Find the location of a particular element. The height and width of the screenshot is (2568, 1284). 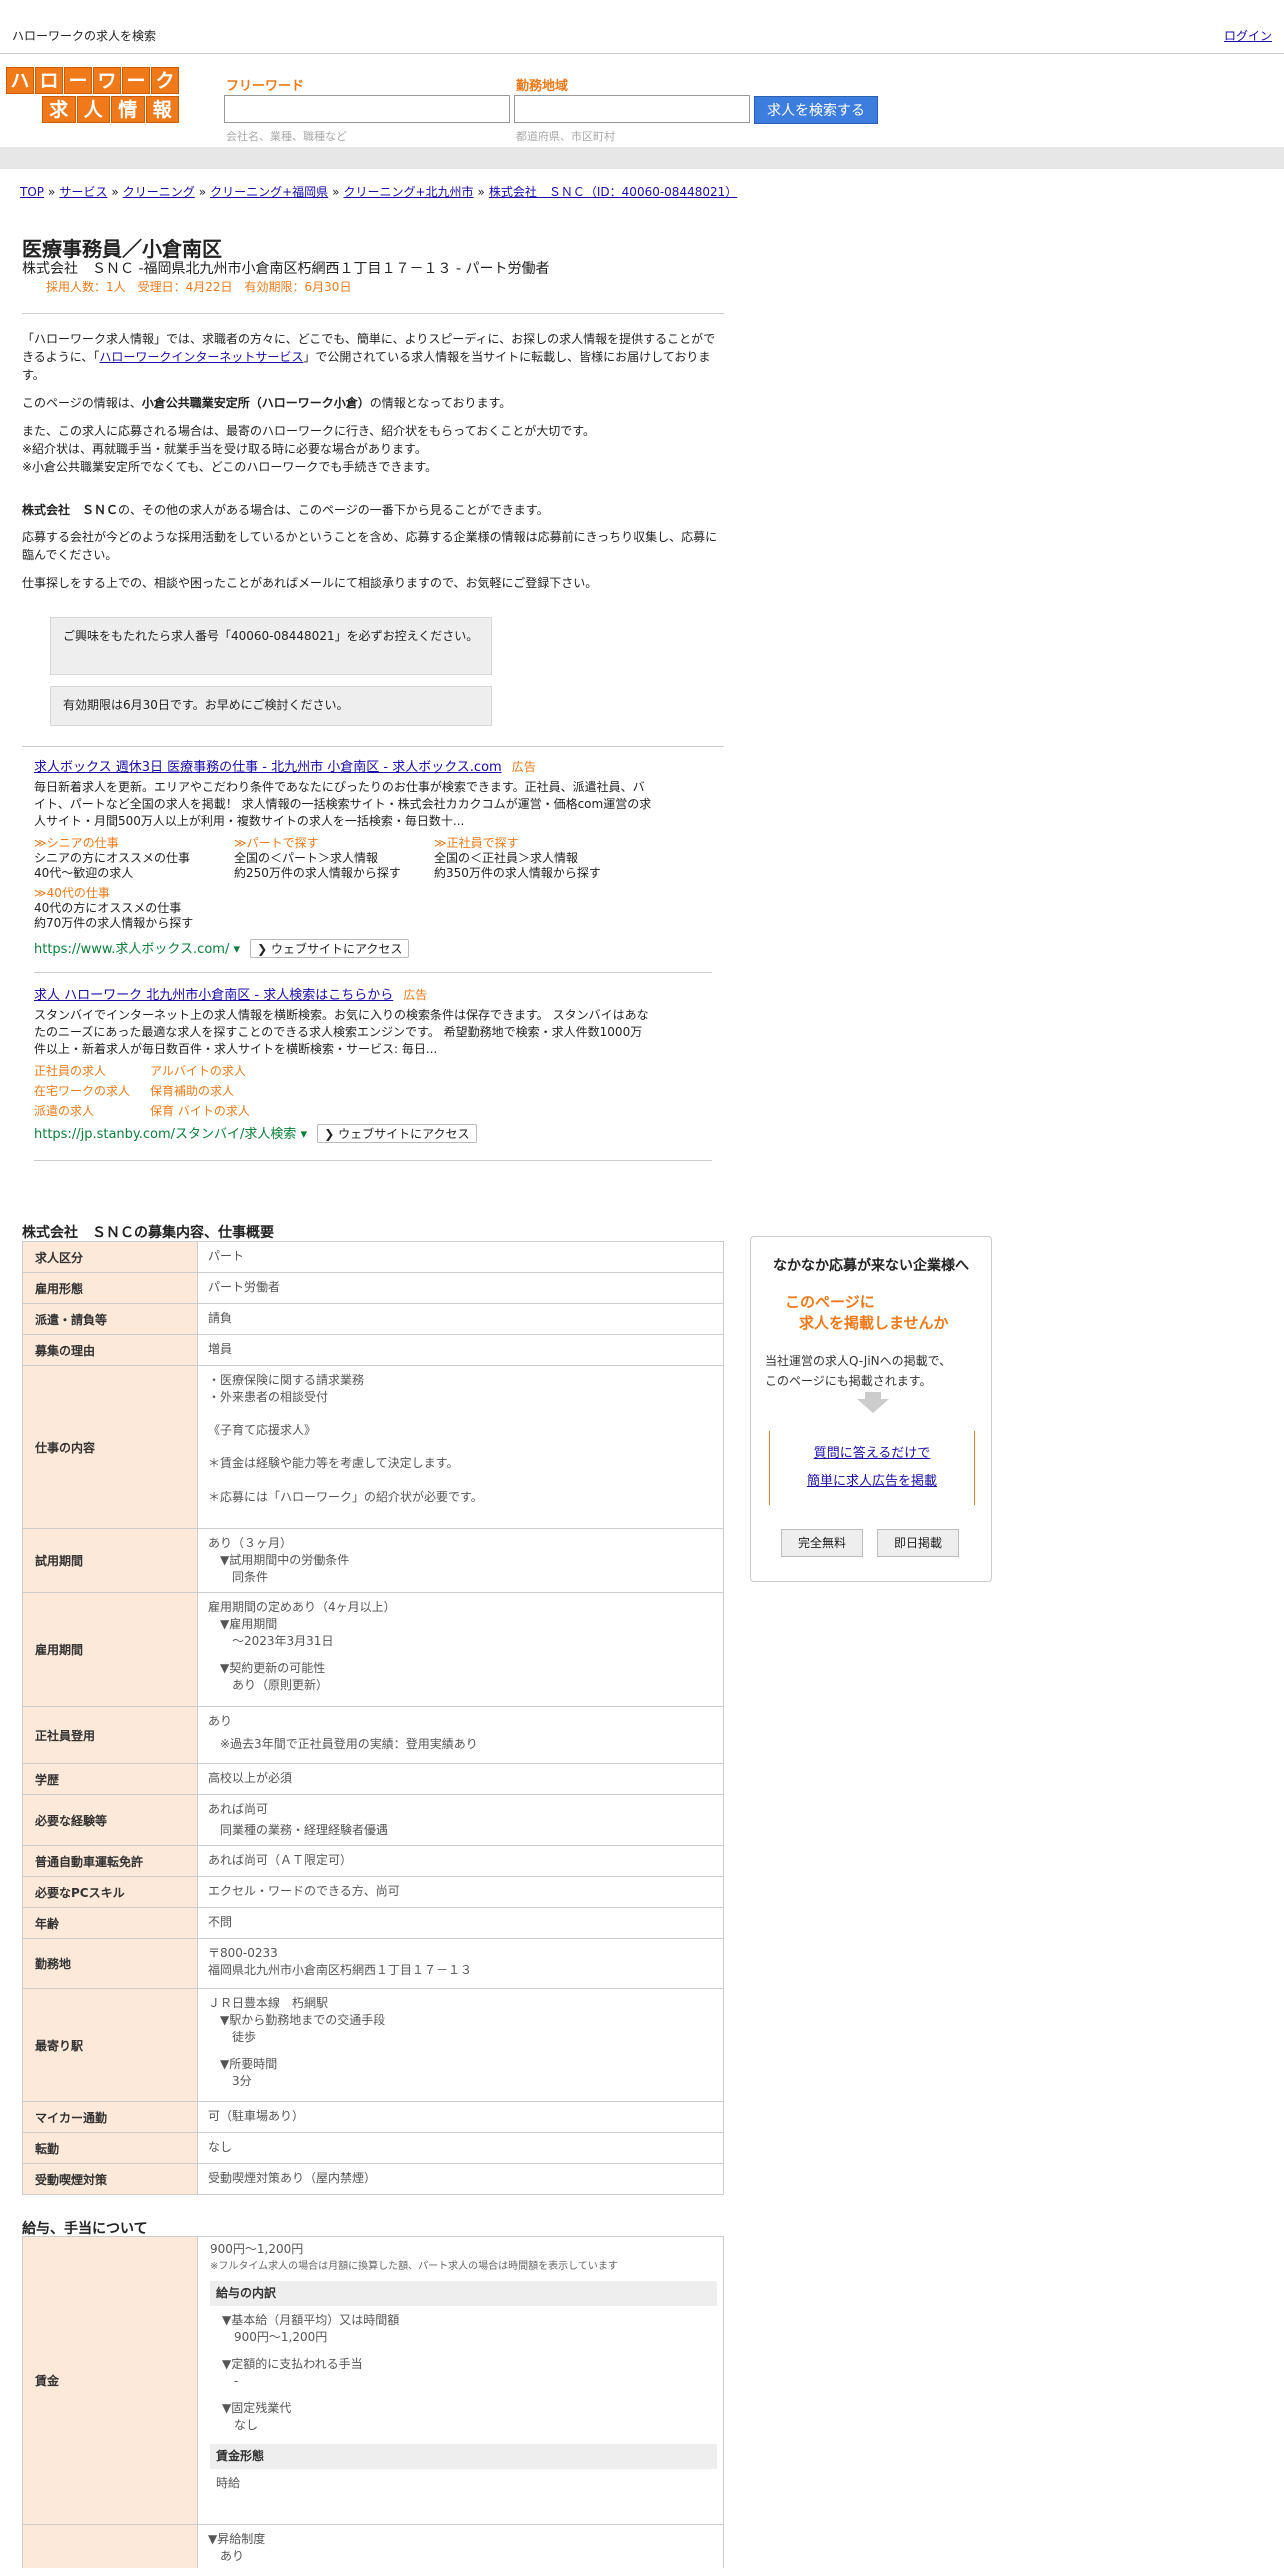

ad-sitelink: 保育 バイトの求人 is located at coordinates (220, 1110).